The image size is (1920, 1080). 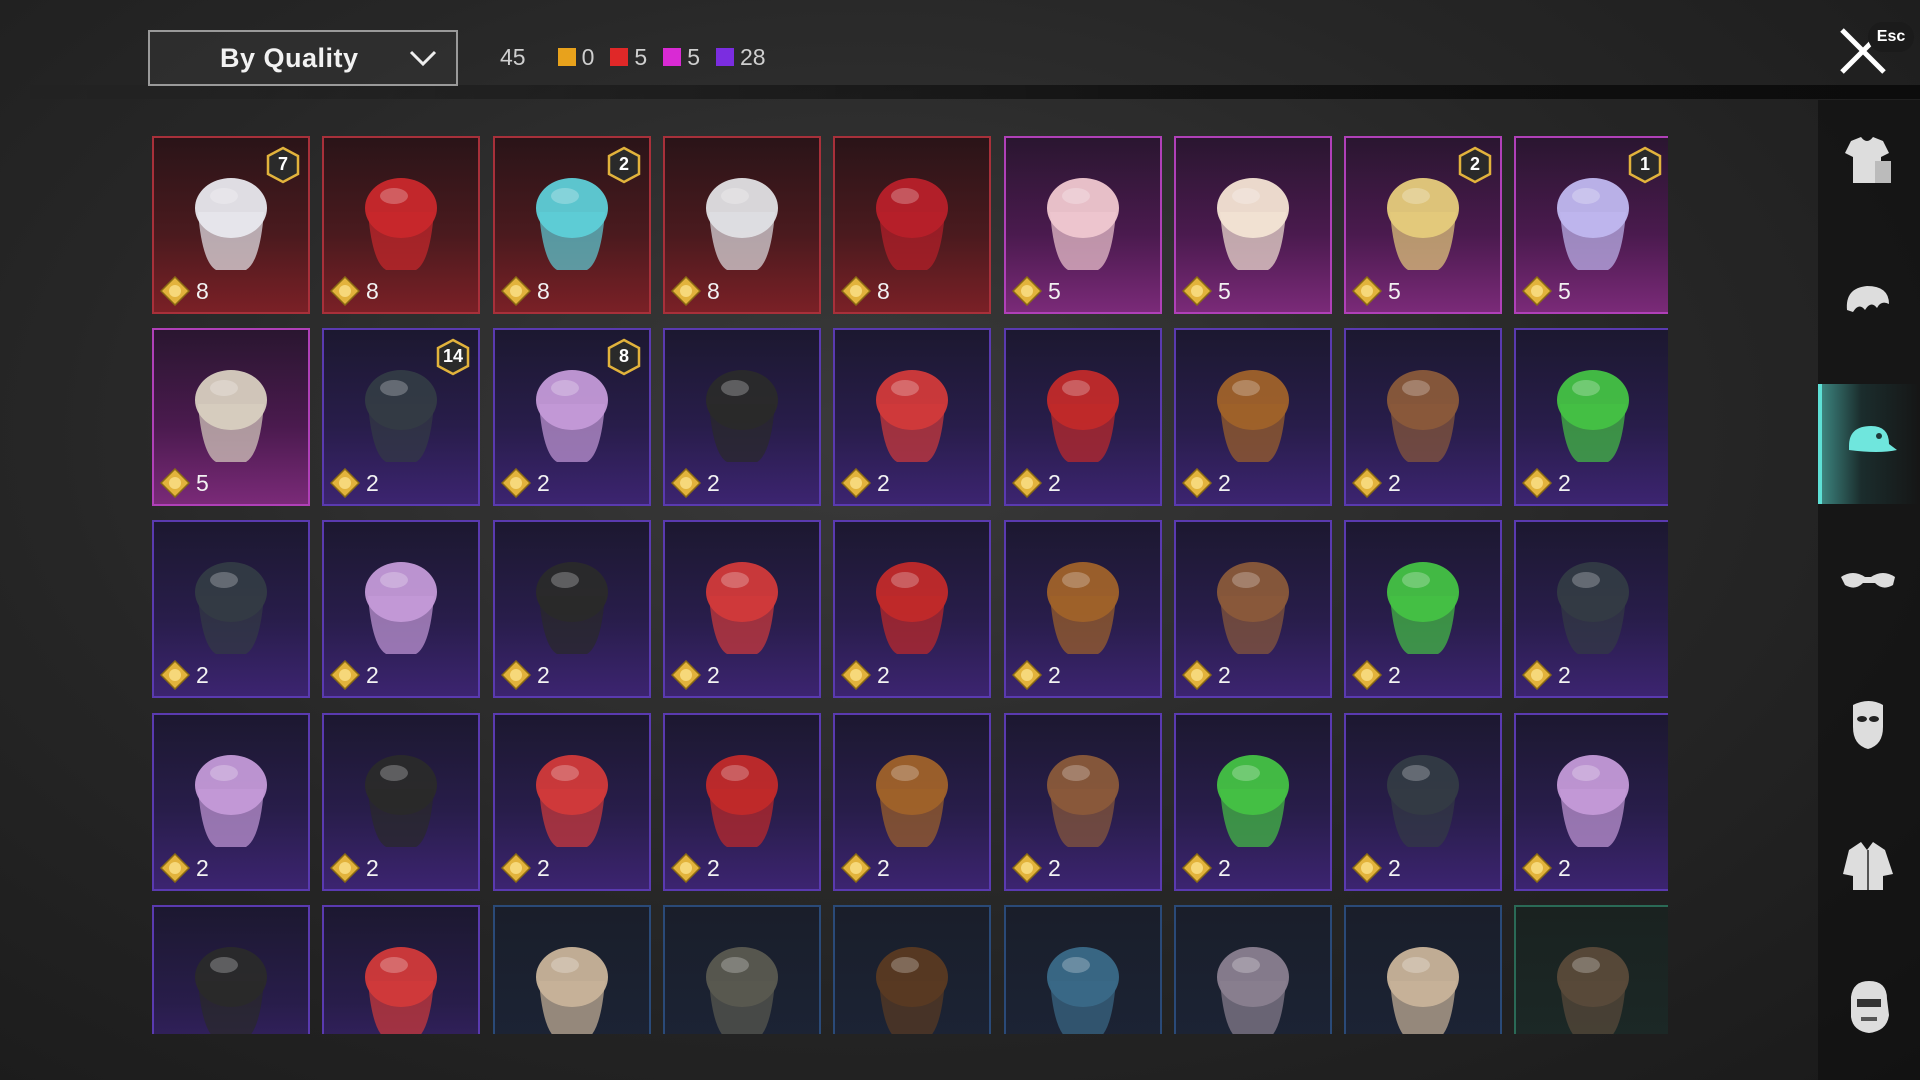 I want to click on category-tab-glasses, so click(x=1869, y=583).